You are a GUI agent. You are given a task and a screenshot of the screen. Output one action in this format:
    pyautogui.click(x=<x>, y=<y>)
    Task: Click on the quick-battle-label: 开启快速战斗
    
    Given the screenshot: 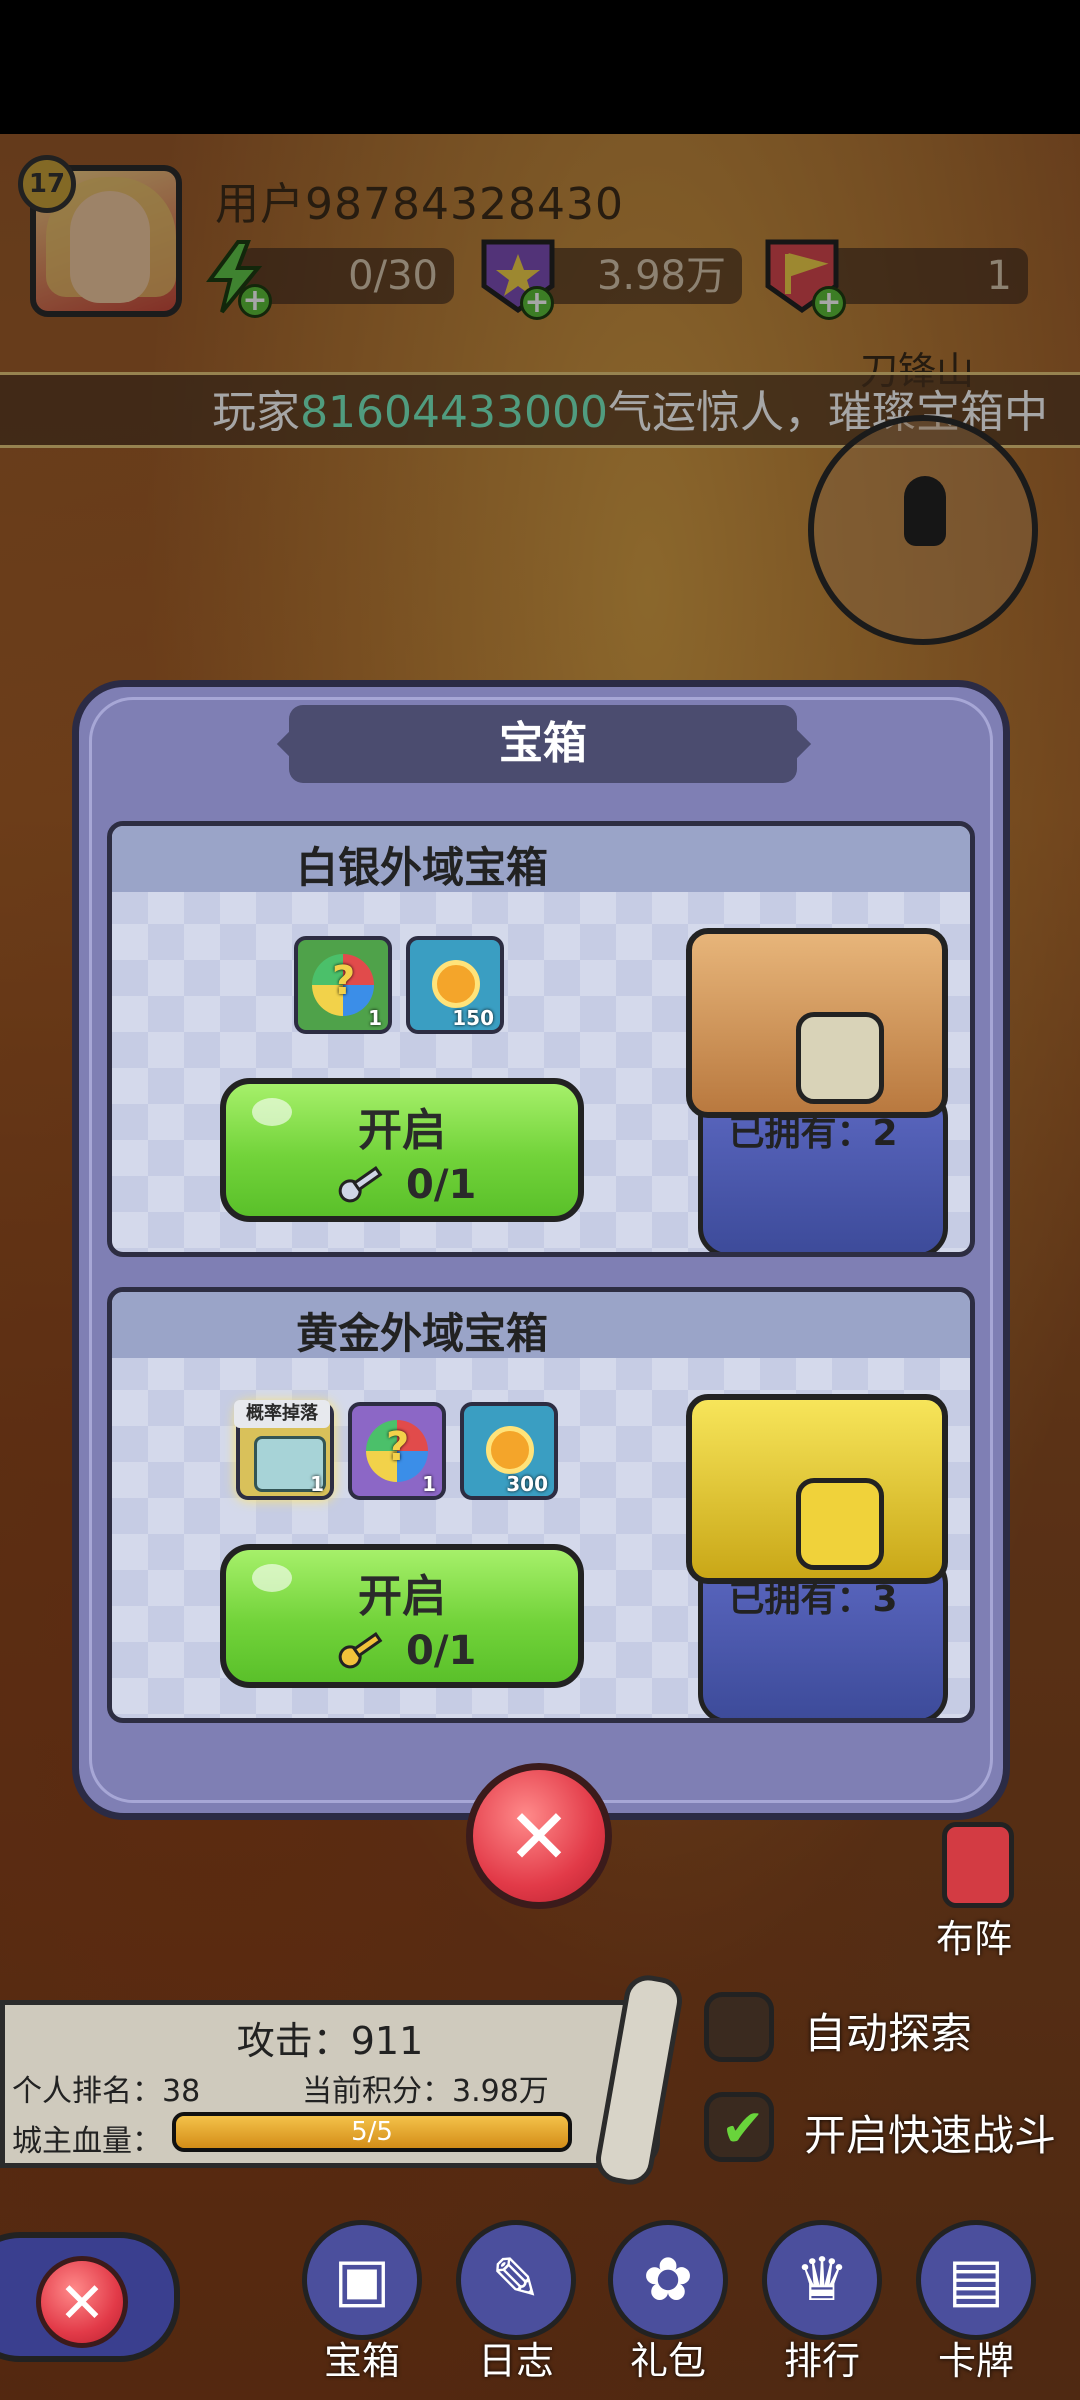 What is the action you would take?
    pyautogui.click(x=930, y=2135)
    